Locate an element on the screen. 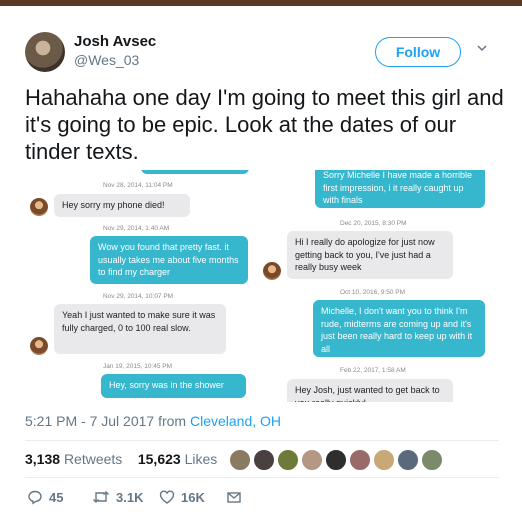  user-handle: @Wes_03 is located at coordinates (106, 60).